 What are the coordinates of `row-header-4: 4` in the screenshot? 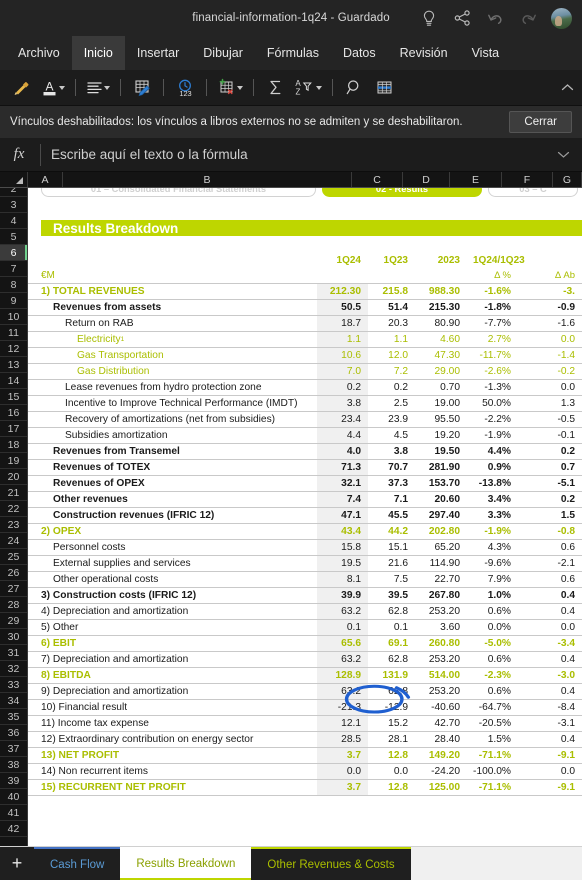 It's located at (13, 221).